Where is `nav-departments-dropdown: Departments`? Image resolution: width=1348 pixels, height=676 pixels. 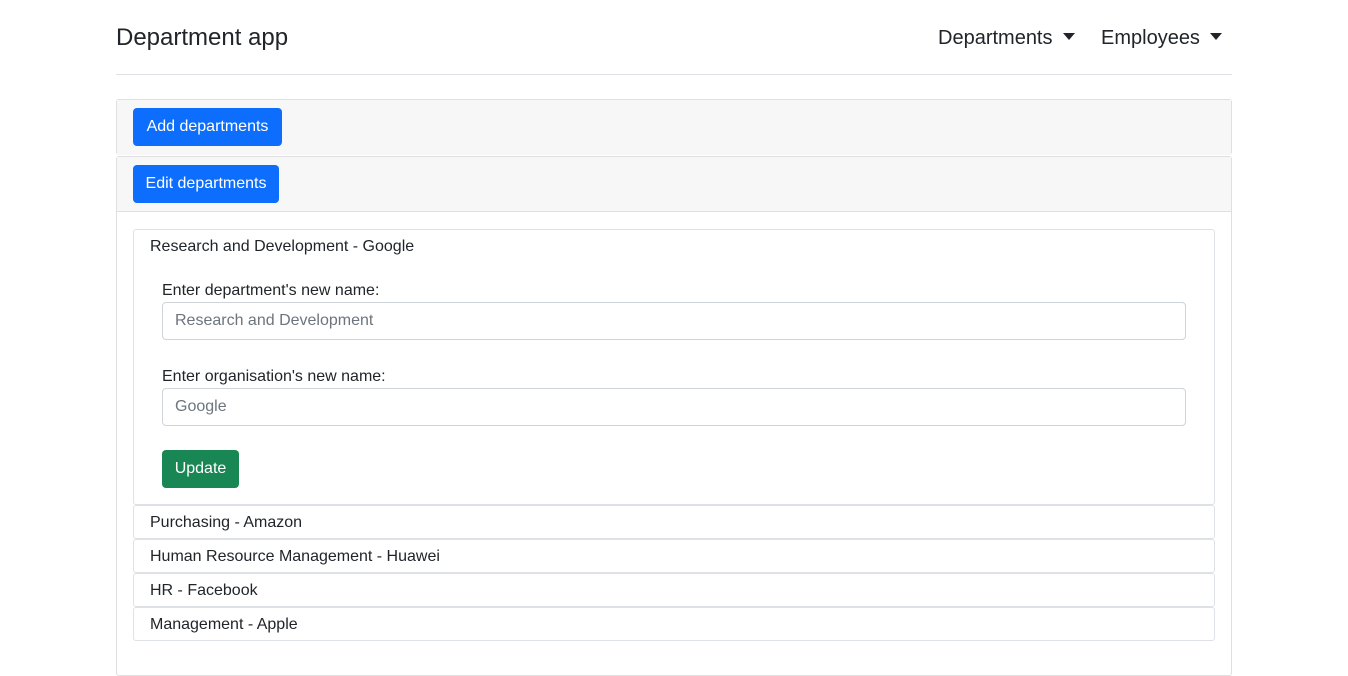
nav-departments-dropdown: Departments is located at coordinates (1006, 38).